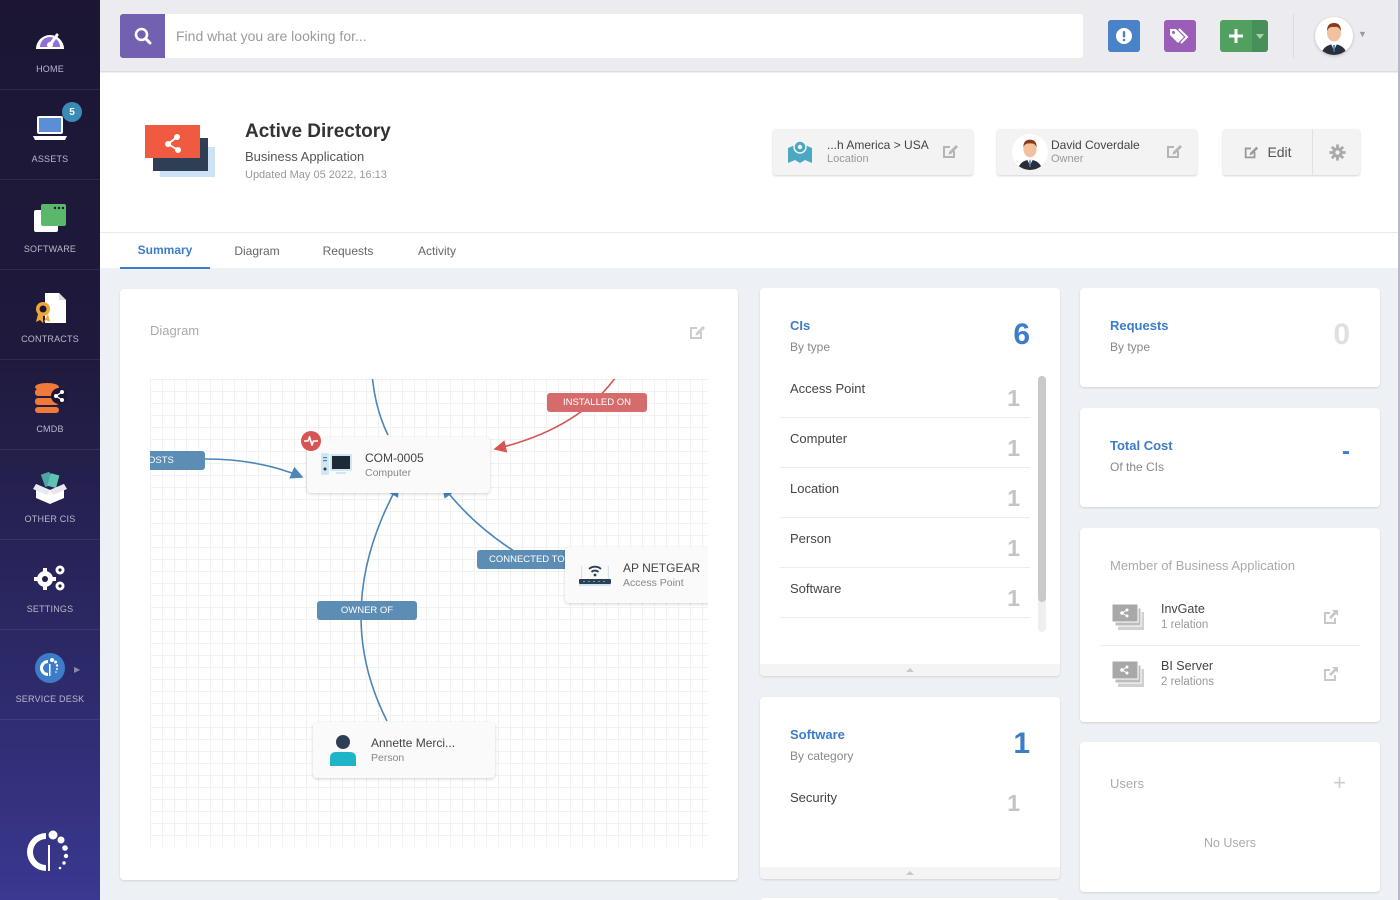  Describe the element at coordinates (50, 699) in the screenshot. I see `sidebar-item-label: SERVICE DESK` at that location.